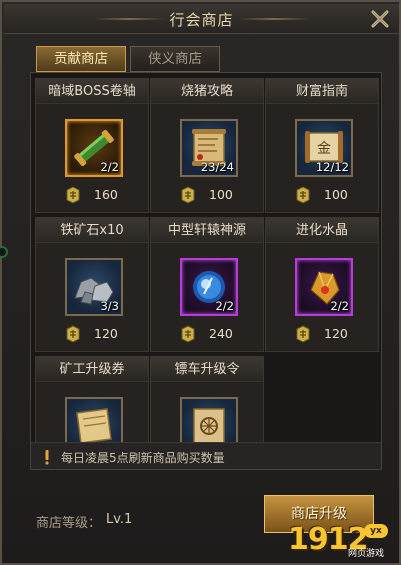 This screenshot has width=401, height=565. I want to click on item-name: 铁矿石x10, so click(92, 230).